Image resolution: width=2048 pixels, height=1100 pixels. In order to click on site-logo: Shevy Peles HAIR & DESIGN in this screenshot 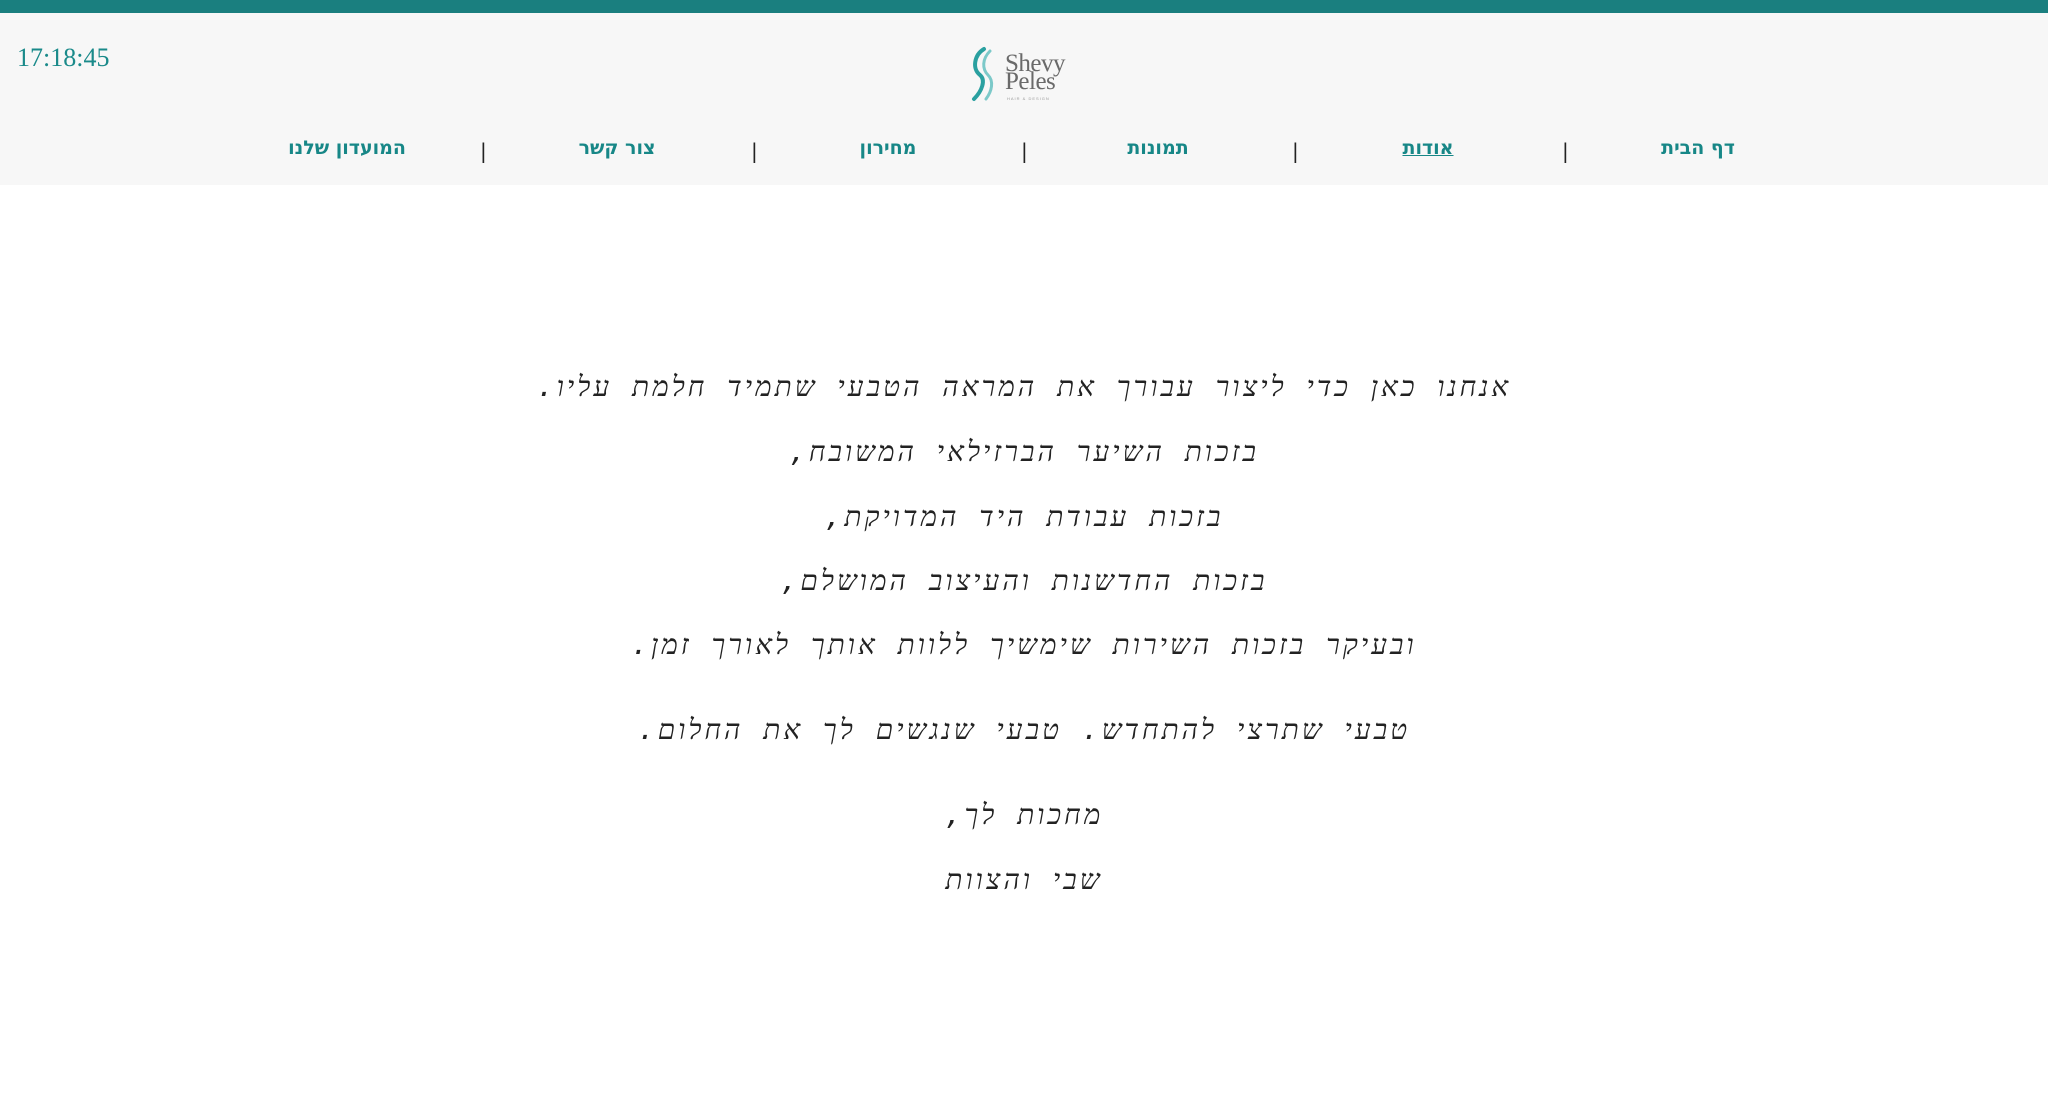, I will do `click(1025, 74)`.